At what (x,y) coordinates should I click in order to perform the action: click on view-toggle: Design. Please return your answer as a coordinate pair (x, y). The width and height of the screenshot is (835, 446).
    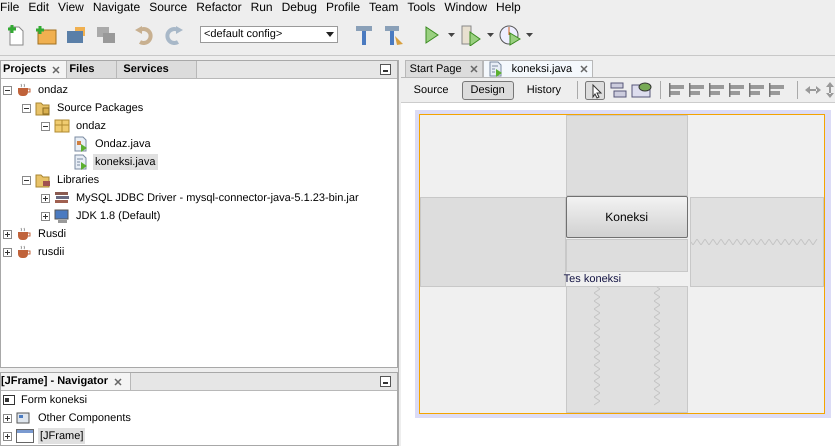
    Looking at the image, I should click on (488, 90).